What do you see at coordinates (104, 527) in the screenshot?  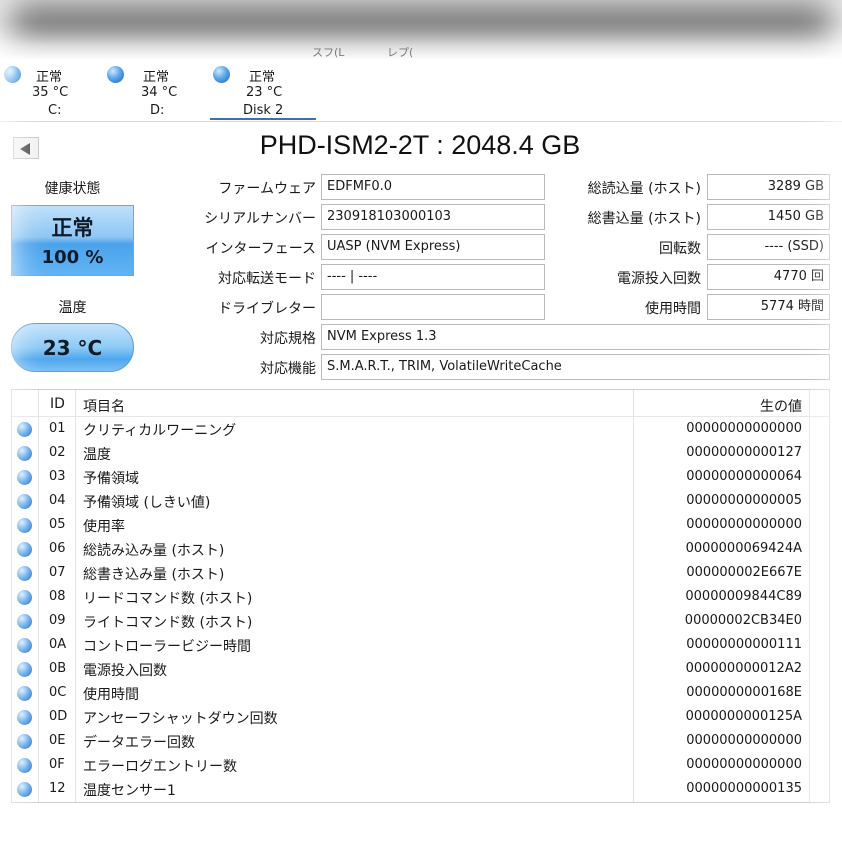 I see `attribute-name: 使用率` at bounding box center [104, 527].